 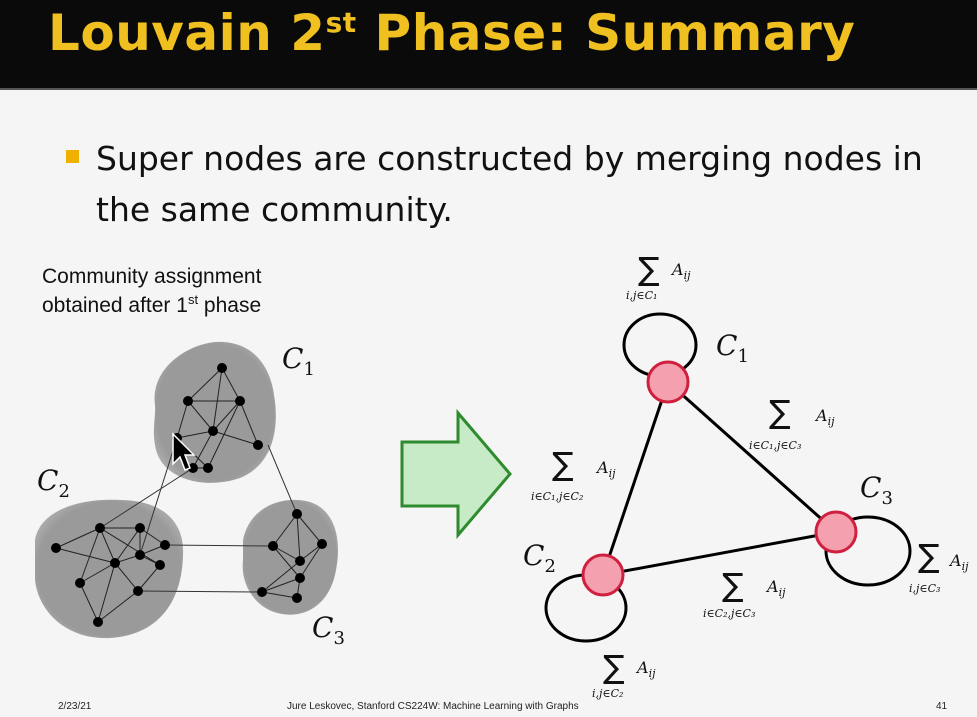 I want to click on community-blob-c1, so click(x=214, y=412).